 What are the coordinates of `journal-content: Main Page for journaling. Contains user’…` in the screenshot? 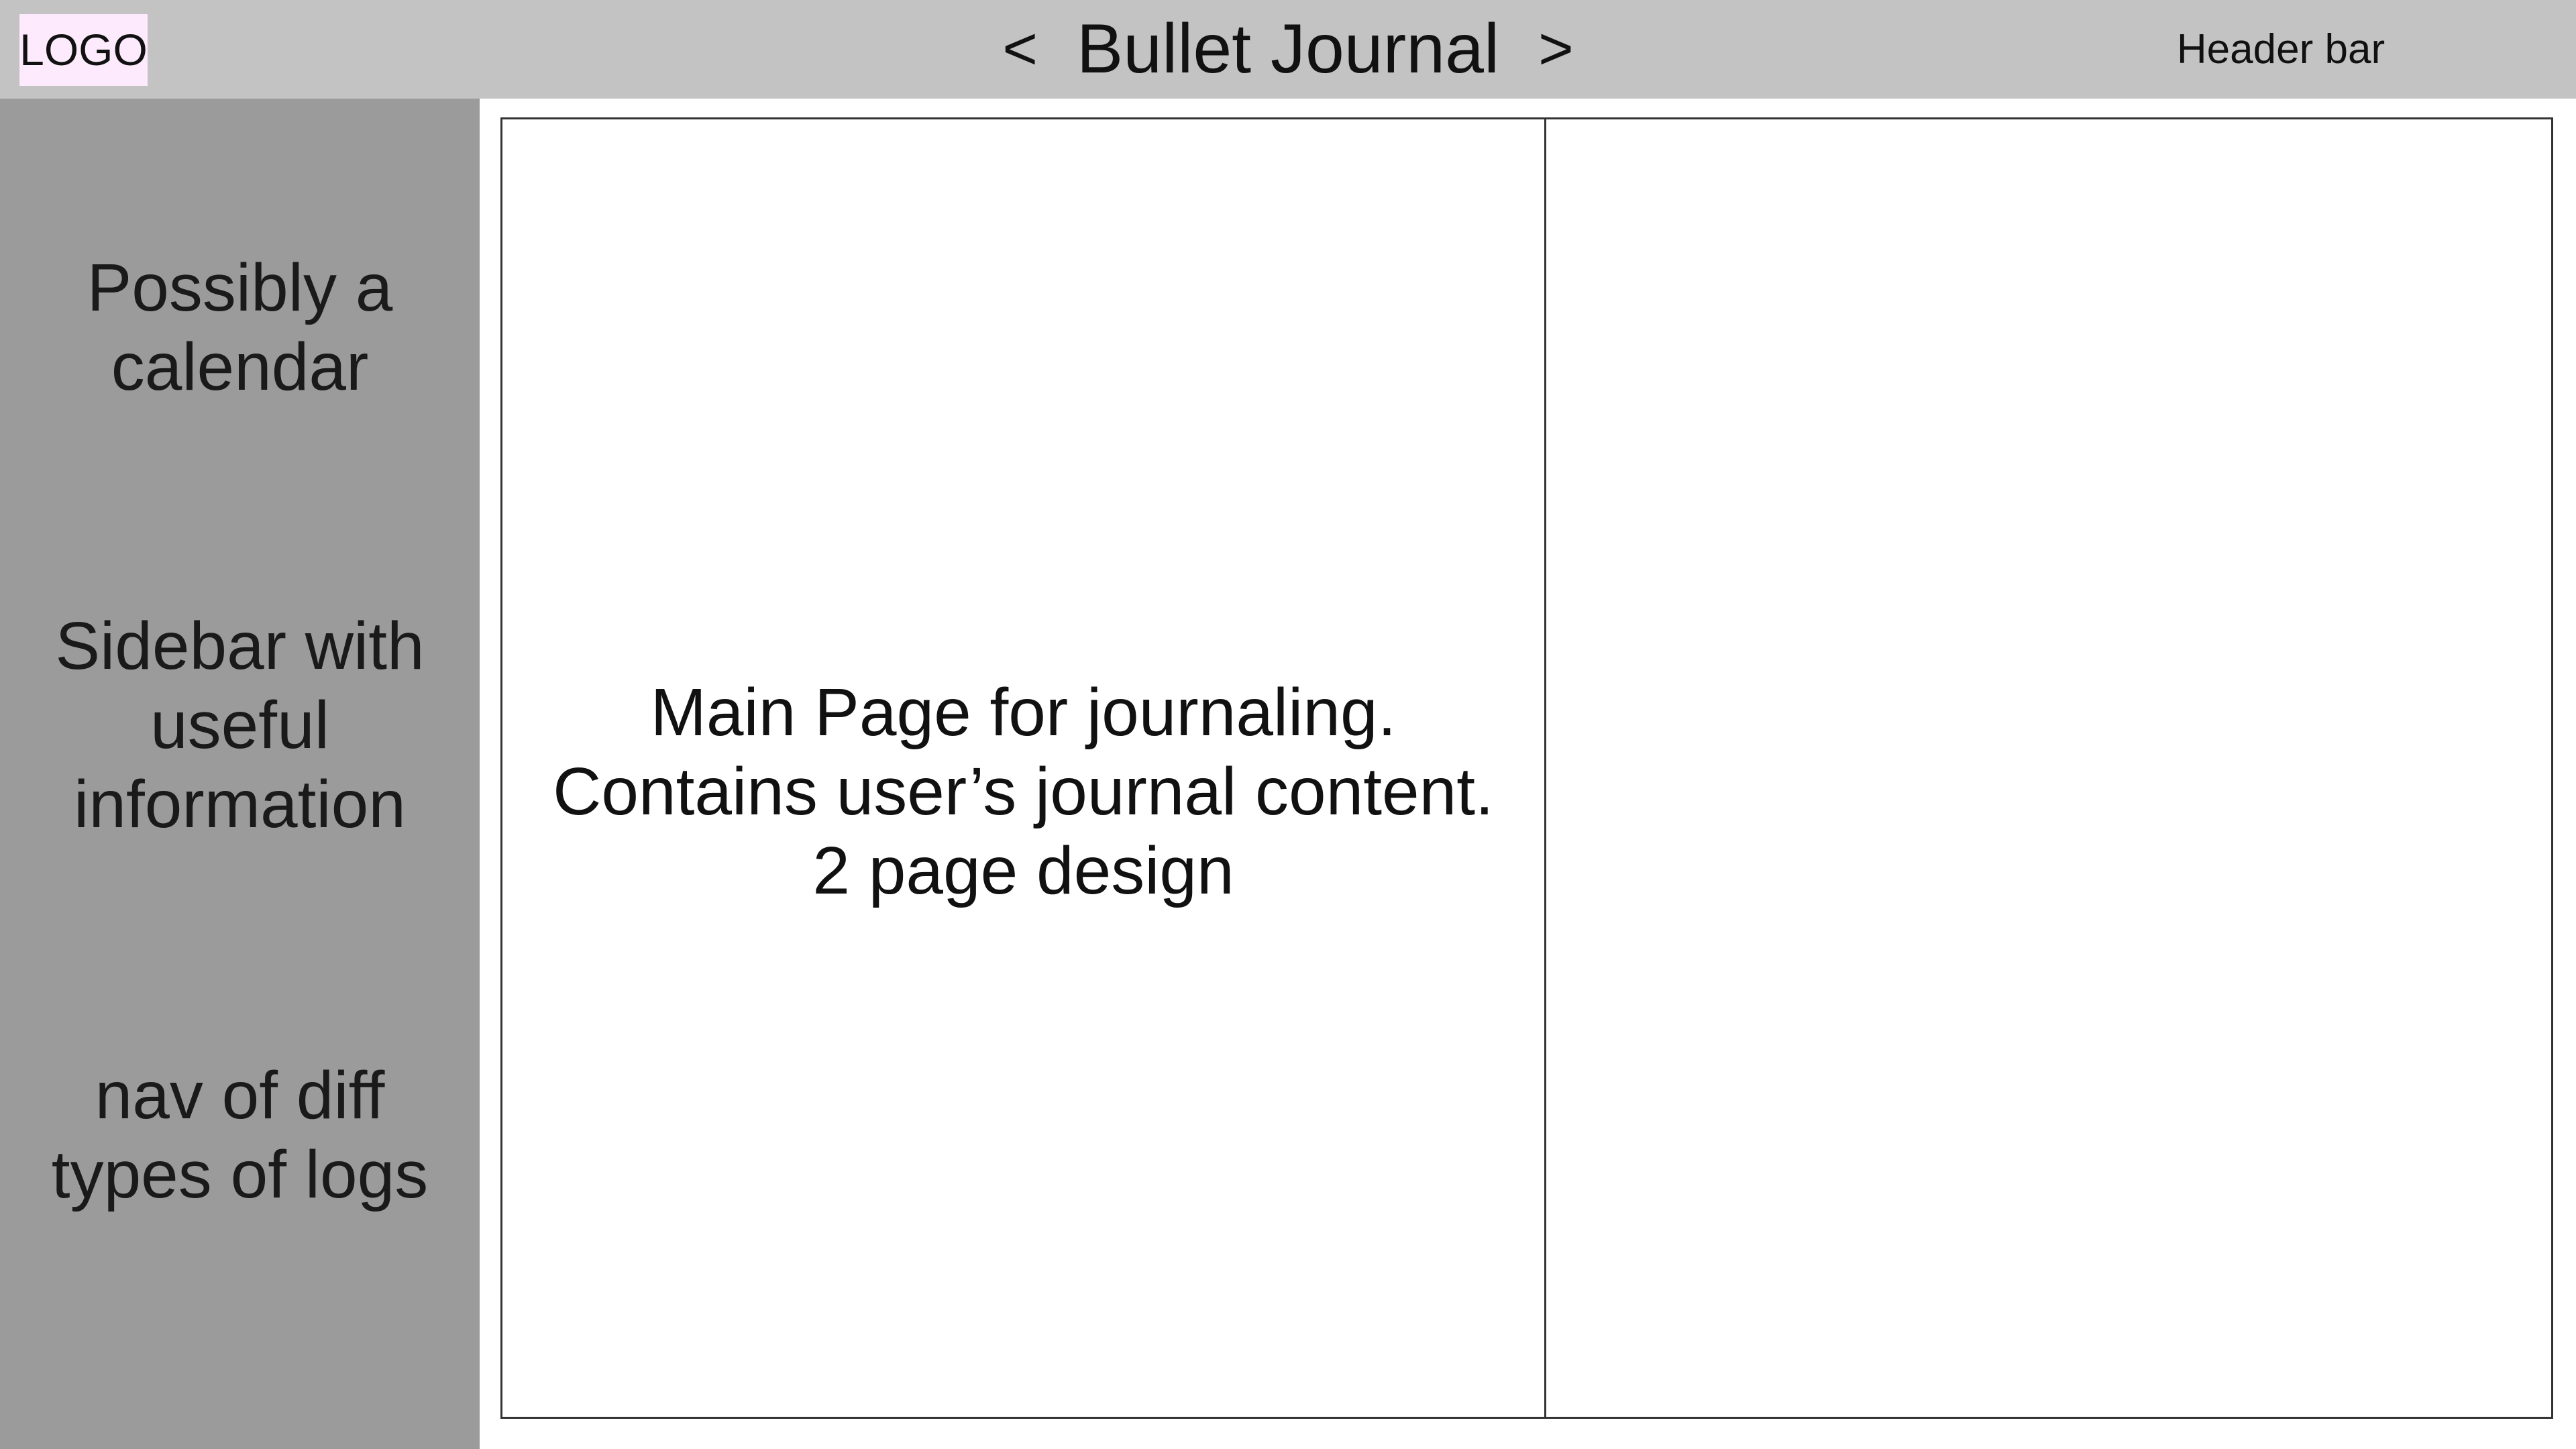 It's located at (1023, 791).